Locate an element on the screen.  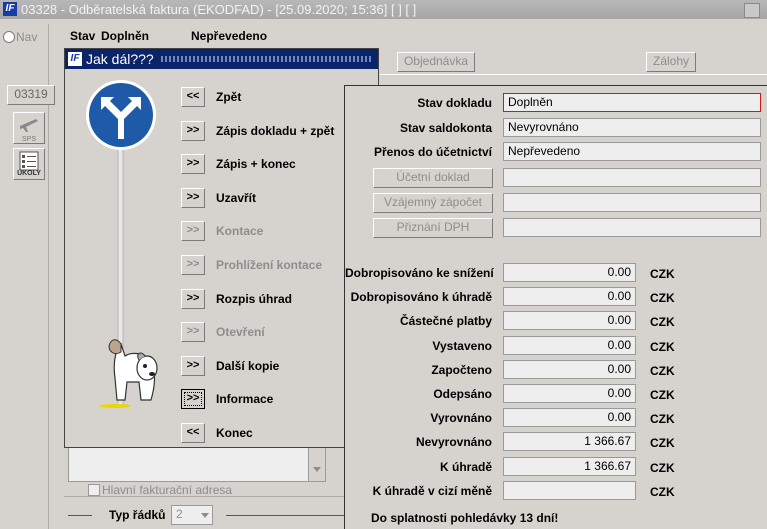
plane-icon is located at coordinates (29, 125).